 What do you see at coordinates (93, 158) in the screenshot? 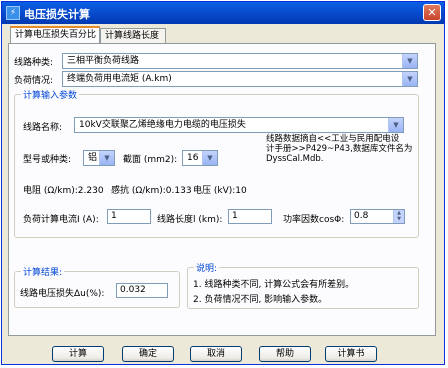
I see `model-value: 铝` at bounding box center [93, 158].